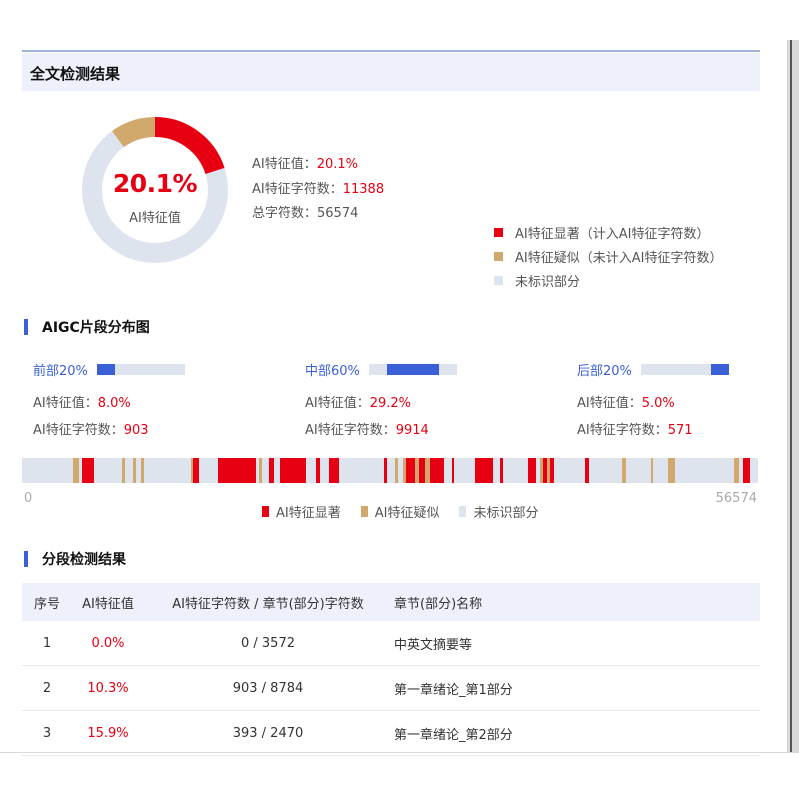 The image size is (799, 799). I want to click on total-chars-label: 总字符数：, so click(285, 213).